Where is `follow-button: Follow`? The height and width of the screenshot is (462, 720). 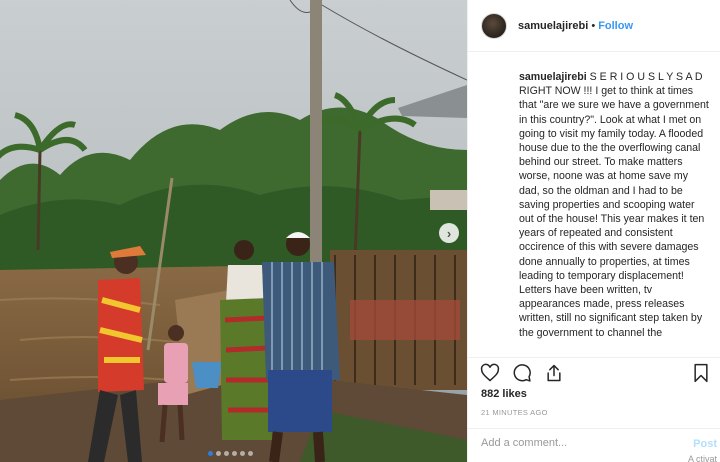
follow-button: Follow is located at coordinates (615, 26).